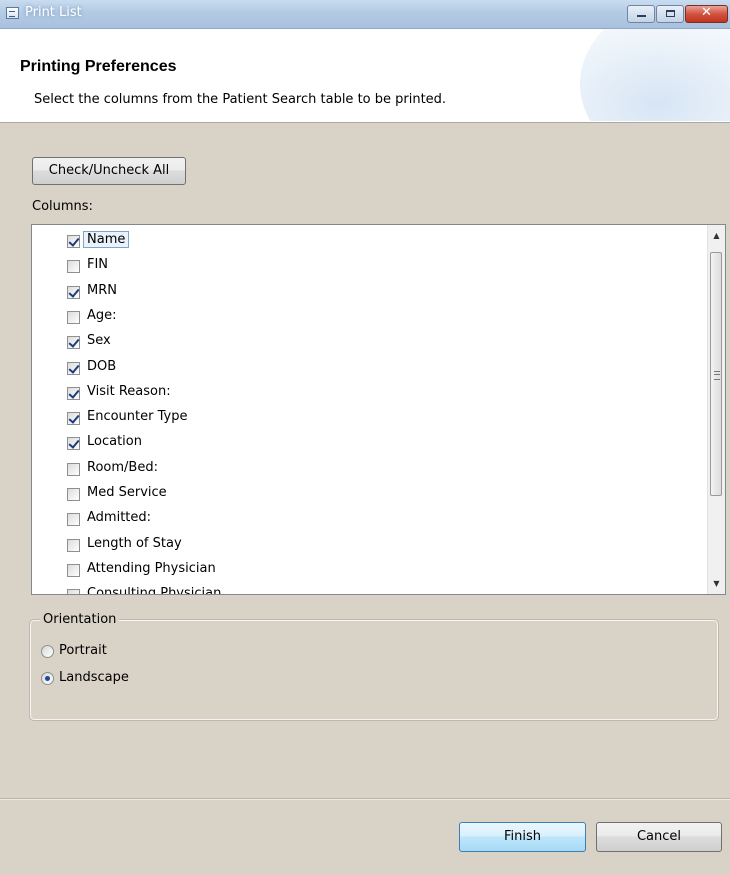 The image size is (730, 875). Describe the element at coordinates (102, 290) in the screenshot. I see `column-label: MRN` at that location.